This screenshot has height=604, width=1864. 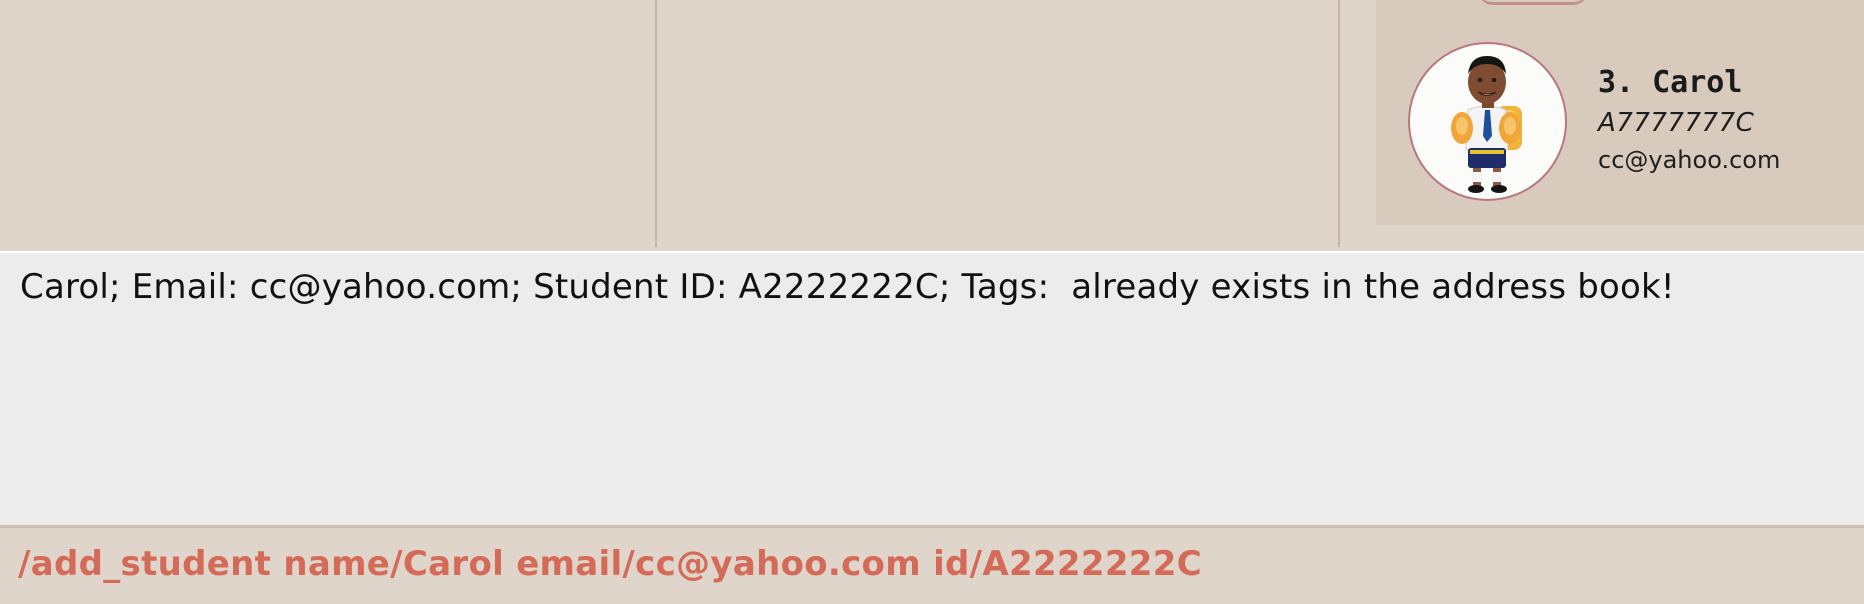 What do you see at coordinates (1697, 82) in the screenshot?
I see `student-name: Carol` at bounding box center [1697, 82].